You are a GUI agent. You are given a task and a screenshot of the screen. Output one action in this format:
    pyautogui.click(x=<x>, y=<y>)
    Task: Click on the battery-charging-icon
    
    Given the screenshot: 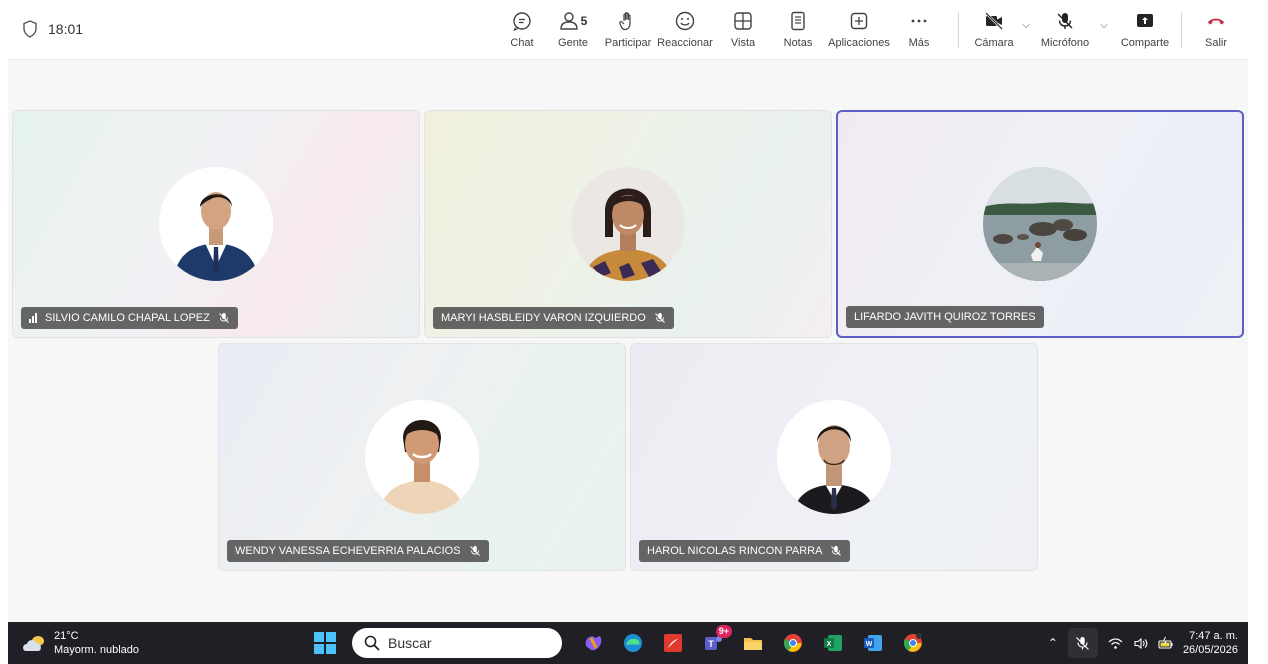 What is the action you would take?
    pyautogui.click(x=1165, y=643)
    